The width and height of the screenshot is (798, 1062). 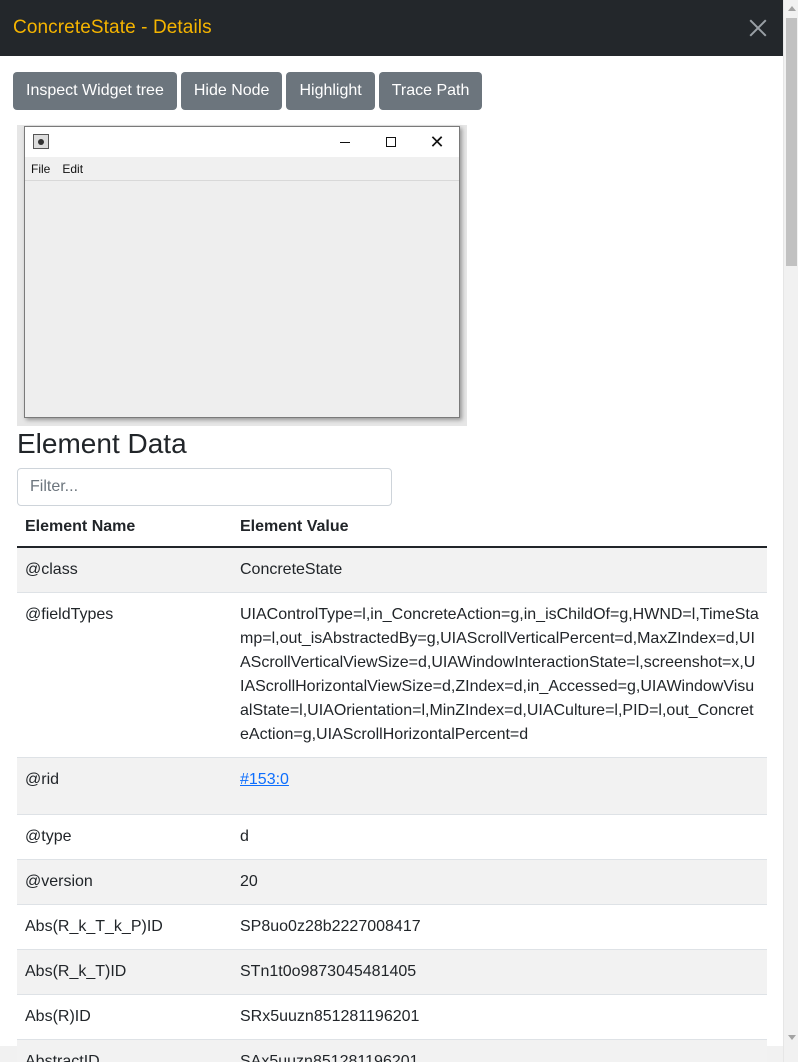 I want to click on table-row: @class ConcreteState, so click(x=392, y=569).